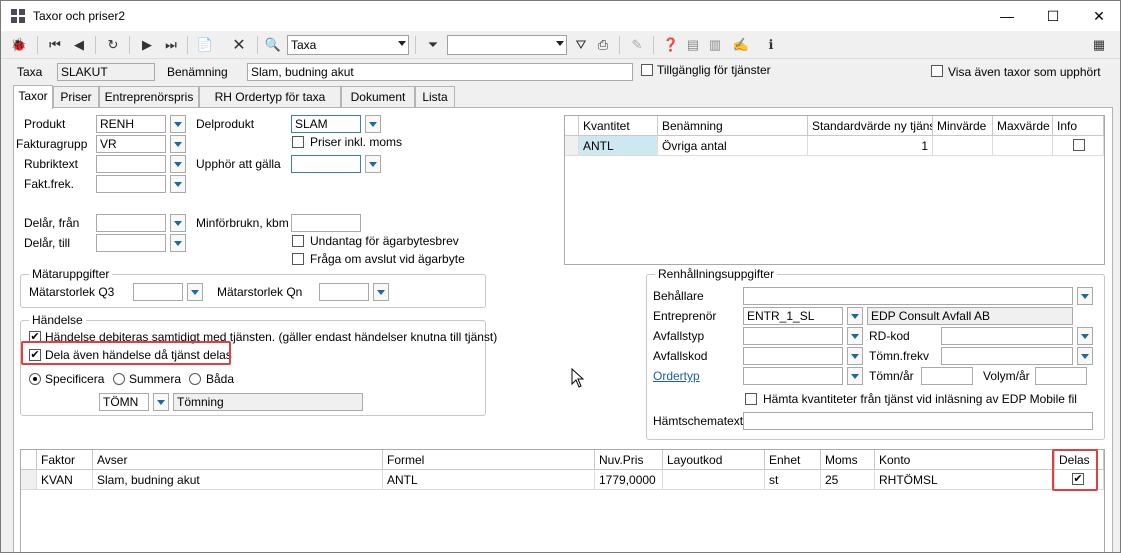 Image resolution: width=1121 pixels, height=553 pixels. What do you see at coordinates (1023, 146) in the screenshot?
I see `table-cell-maxvarde` at bounding box center [1023, 146].